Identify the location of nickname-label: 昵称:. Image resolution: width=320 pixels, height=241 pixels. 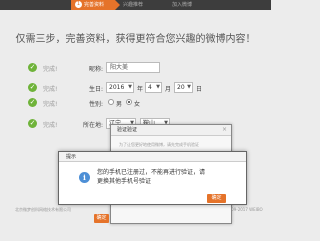
(95, 69).